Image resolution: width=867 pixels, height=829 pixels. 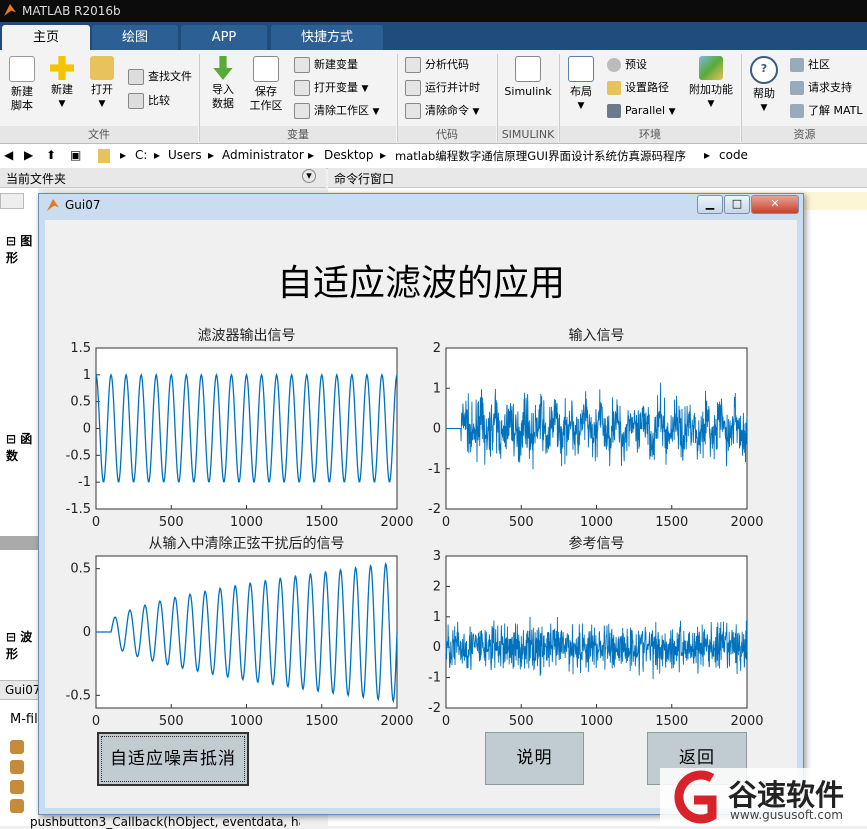 What do you see at coordinates (83, 205) in the screenshot?
I see `gui-window-title: Gui07` at bounding box center [83, 205].